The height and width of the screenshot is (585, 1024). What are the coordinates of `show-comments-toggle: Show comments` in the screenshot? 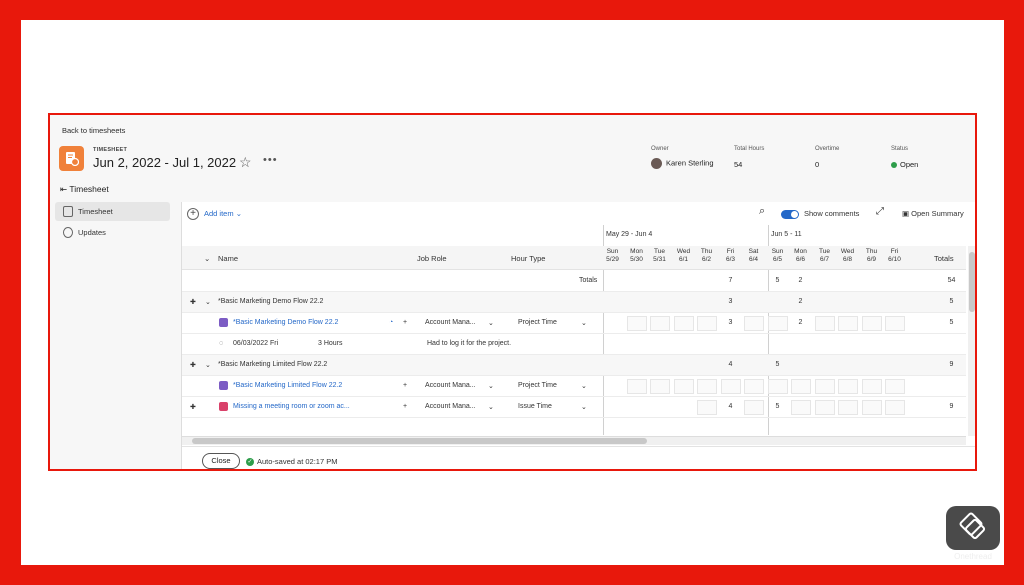 It's located at (820, 214).